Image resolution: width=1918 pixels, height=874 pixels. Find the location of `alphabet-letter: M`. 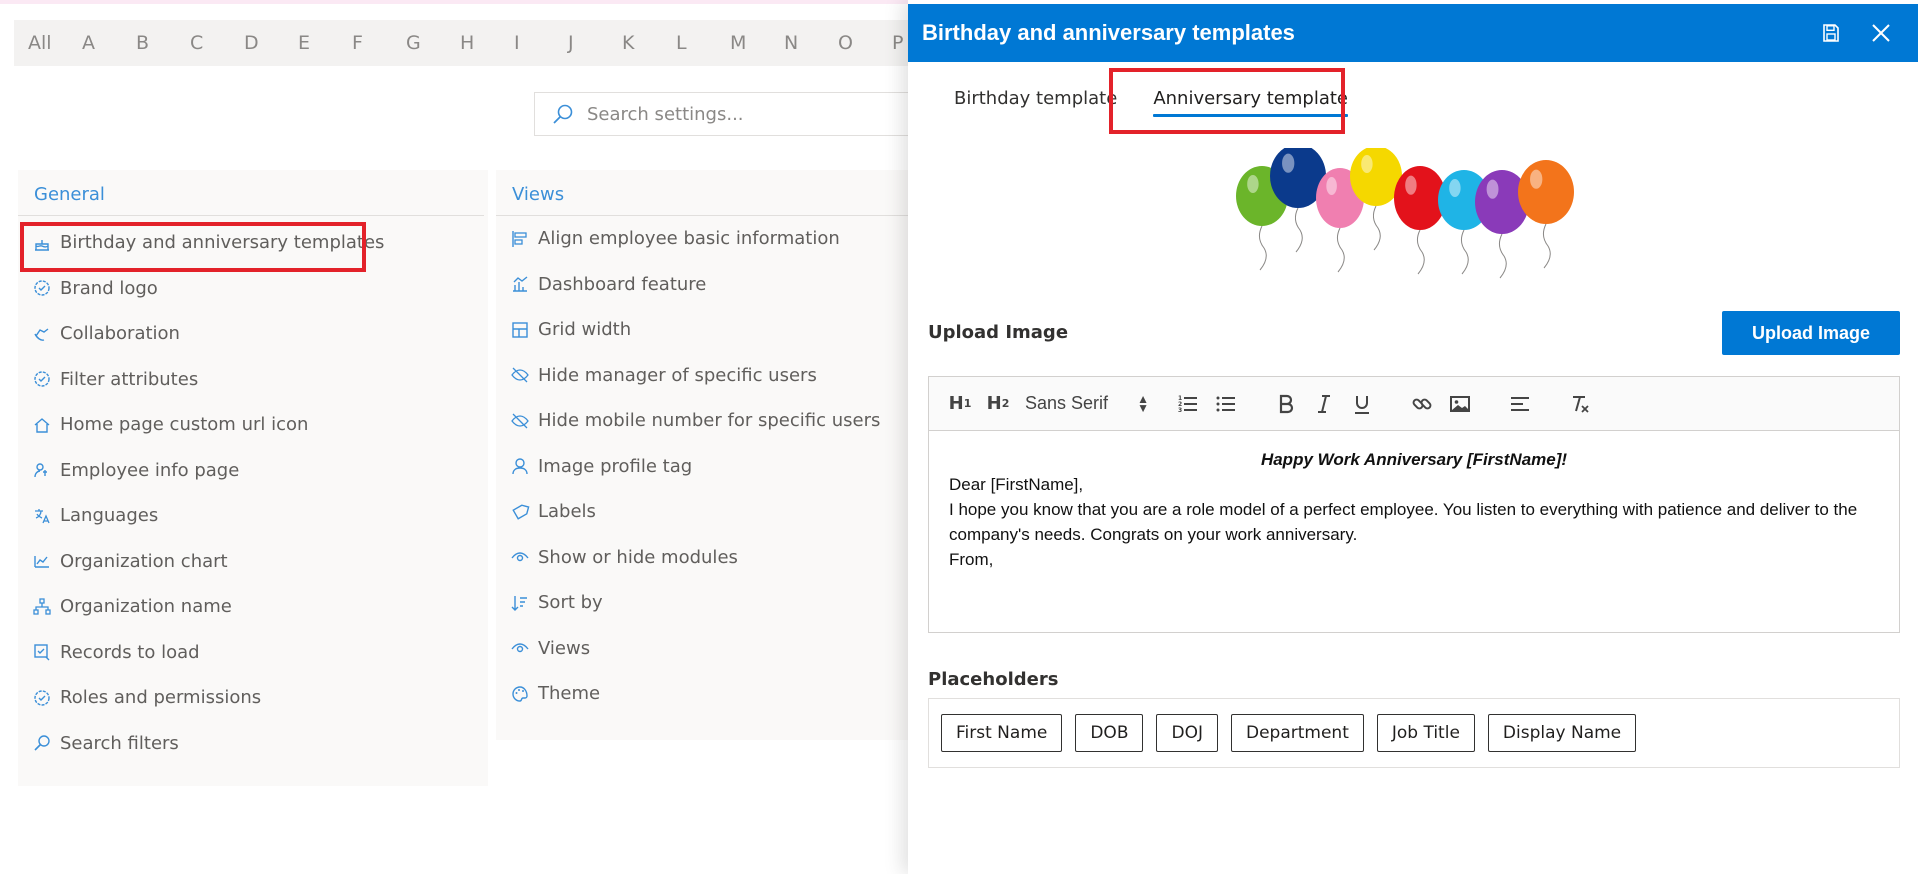

alphabet-letter: M is located at coordinates (757, 43).